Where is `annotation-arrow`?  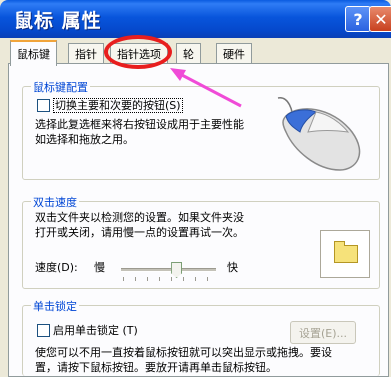
annotation-arrow is located at coordinates (206, 88).